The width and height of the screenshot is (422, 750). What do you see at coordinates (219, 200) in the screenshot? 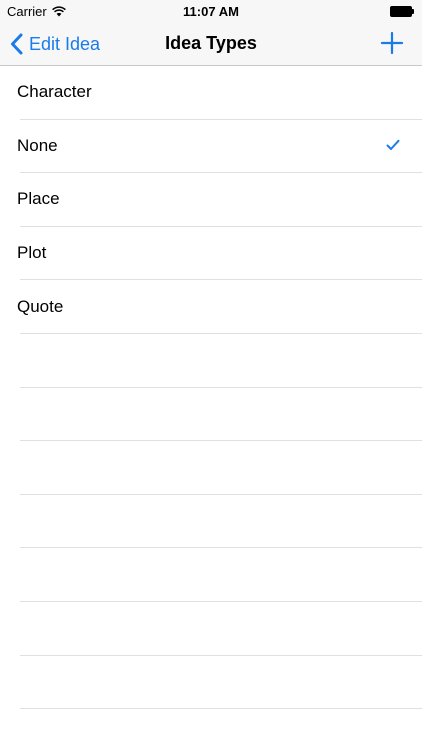
I see `list-item-place: Place` at bounding box center [219, 200].